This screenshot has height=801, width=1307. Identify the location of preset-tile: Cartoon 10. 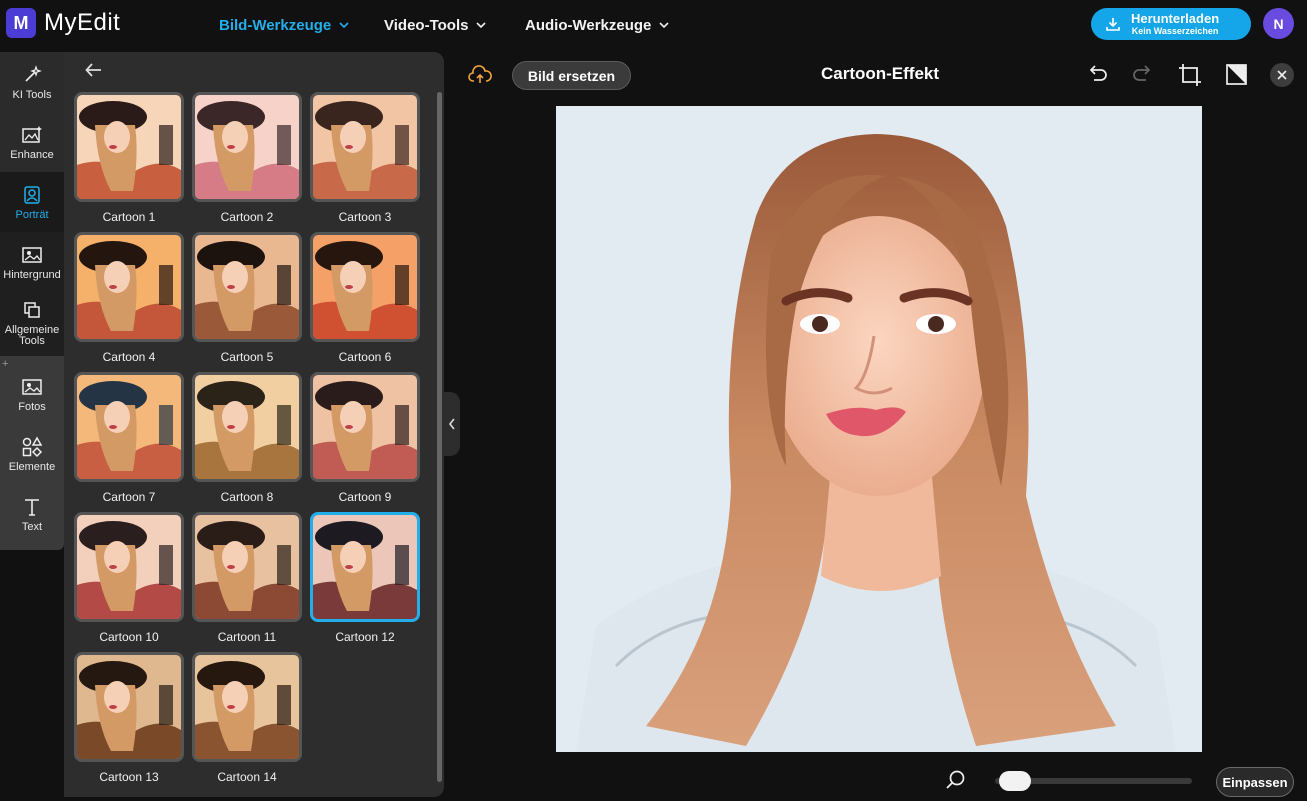
(129, 578).